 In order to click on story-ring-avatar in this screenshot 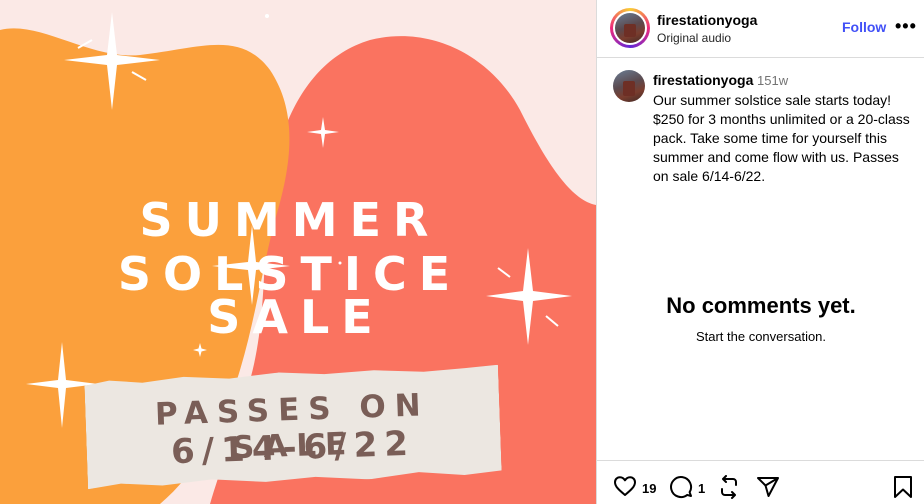, I will do `click(630, 28)`.